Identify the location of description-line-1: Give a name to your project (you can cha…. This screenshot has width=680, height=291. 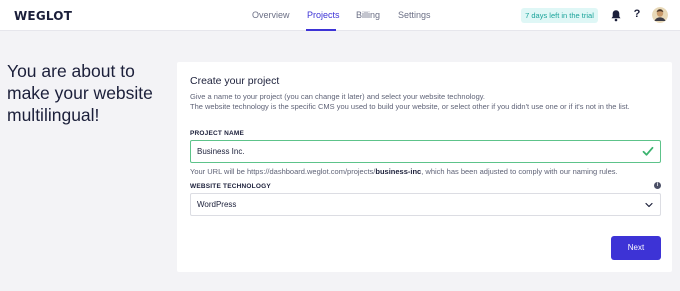
(338, 96).